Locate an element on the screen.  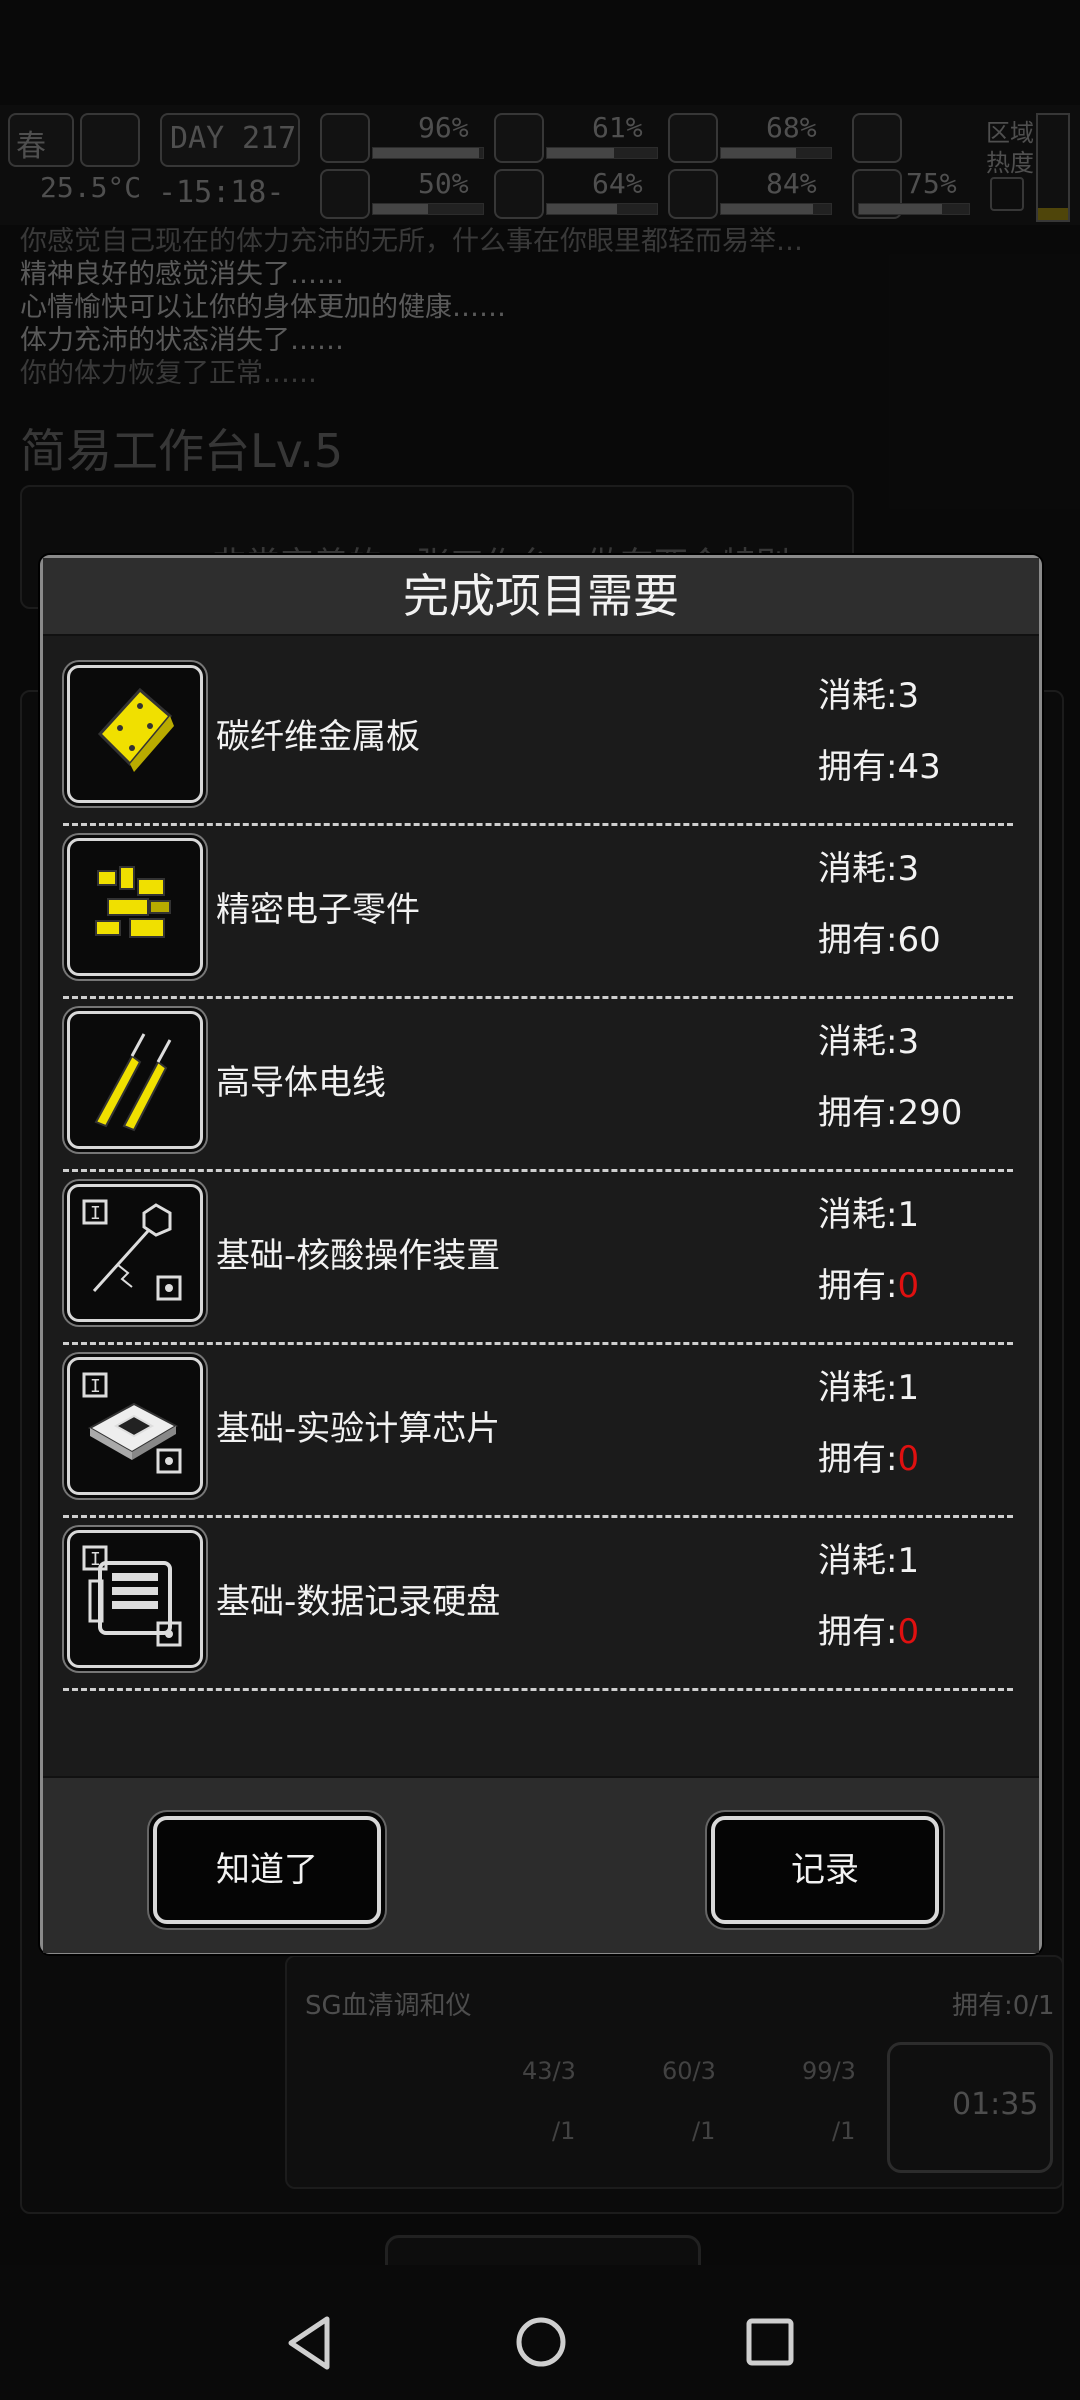
item-name: 碳纤维金属板 is located at coordinates (318, 737).